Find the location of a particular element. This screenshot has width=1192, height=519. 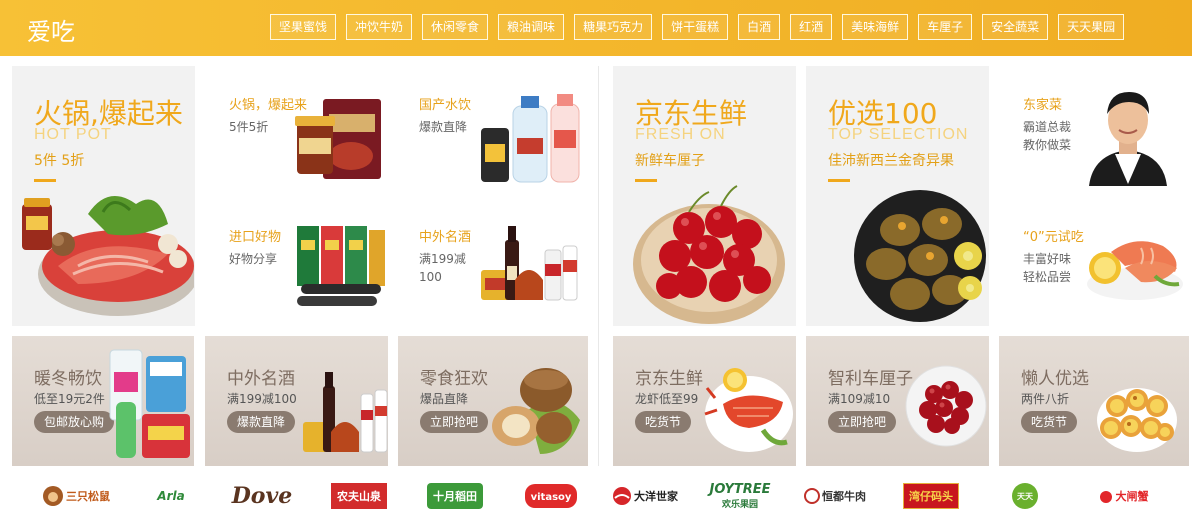

tile-sub: 满199减 100 is located at coordinates (442, 268).